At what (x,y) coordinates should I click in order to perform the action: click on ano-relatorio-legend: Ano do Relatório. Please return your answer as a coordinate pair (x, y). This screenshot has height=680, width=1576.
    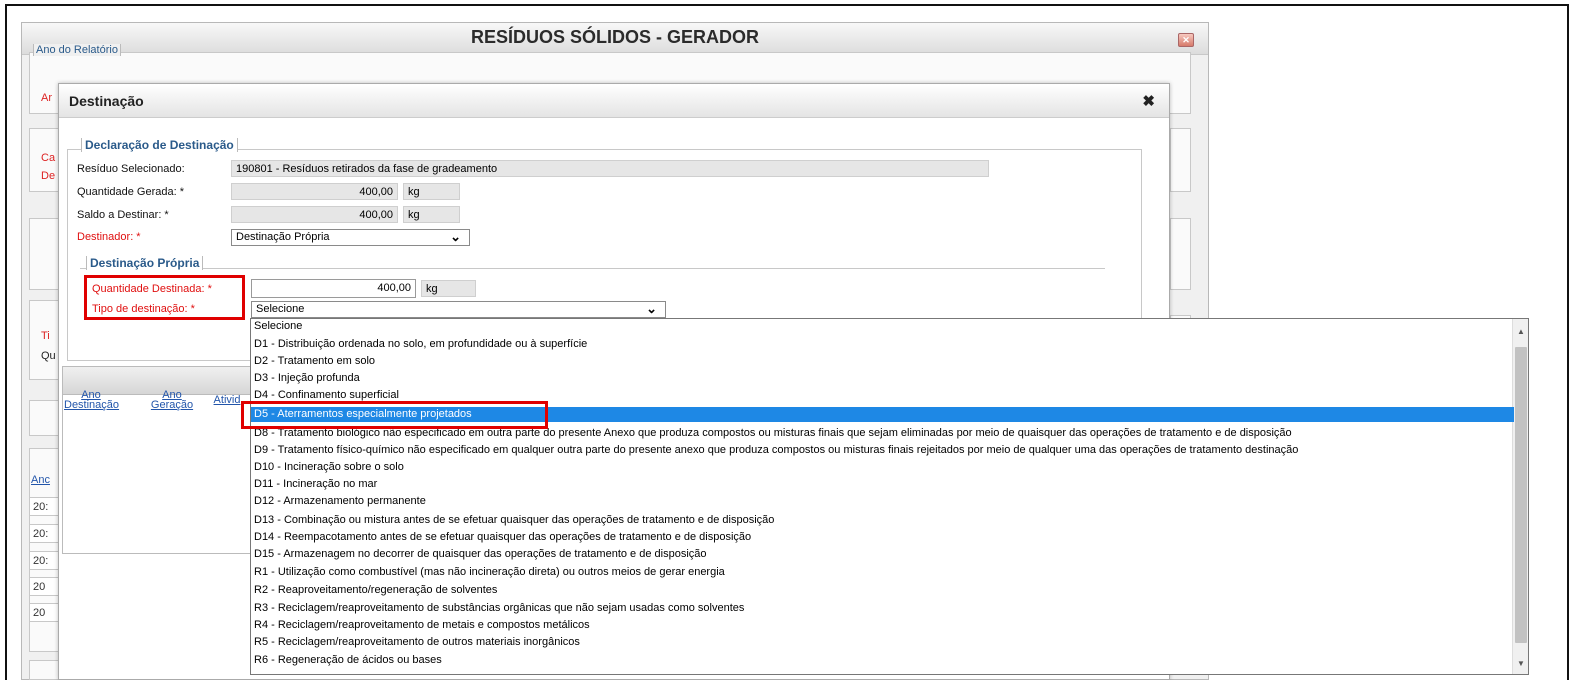
    Looking at the image, I should click on (77, 50).